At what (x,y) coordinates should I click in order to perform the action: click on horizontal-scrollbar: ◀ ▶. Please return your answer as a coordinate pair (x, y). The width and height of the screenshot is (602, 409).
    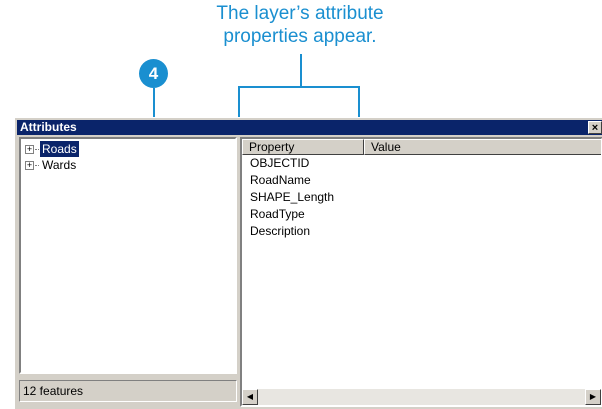
    Looking at the image, I should click on (421, 397).